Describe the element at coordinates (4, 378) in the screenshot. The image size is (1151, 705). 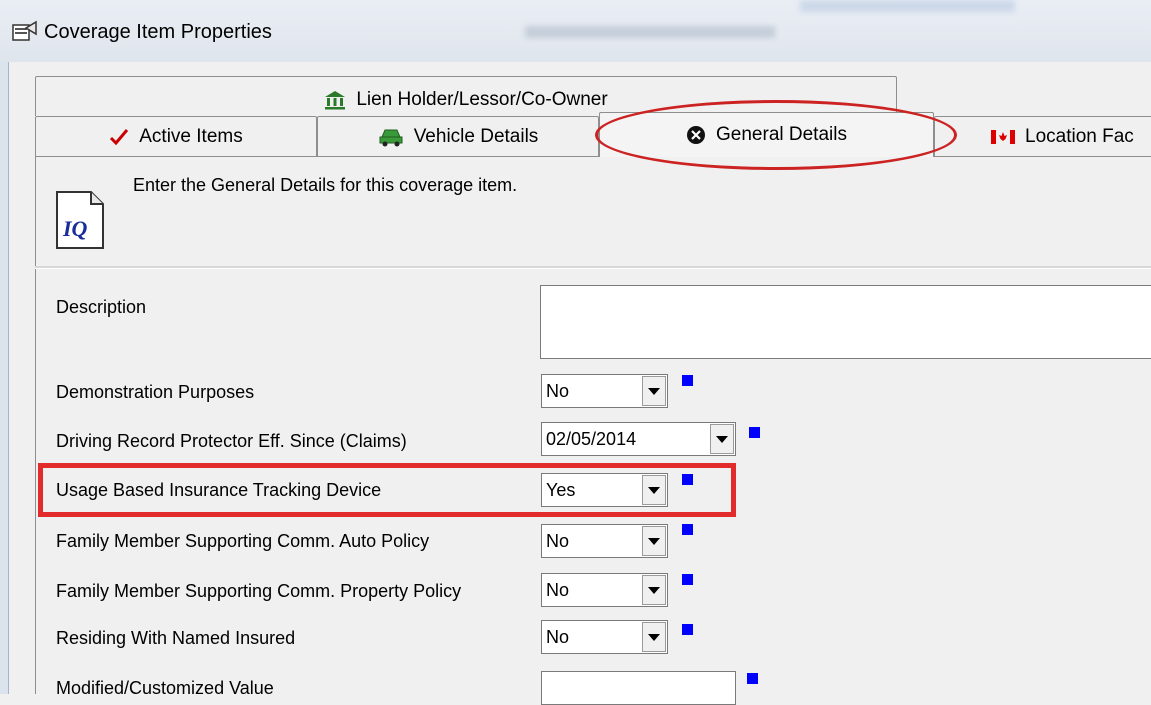
I see `window-frame` at that location.